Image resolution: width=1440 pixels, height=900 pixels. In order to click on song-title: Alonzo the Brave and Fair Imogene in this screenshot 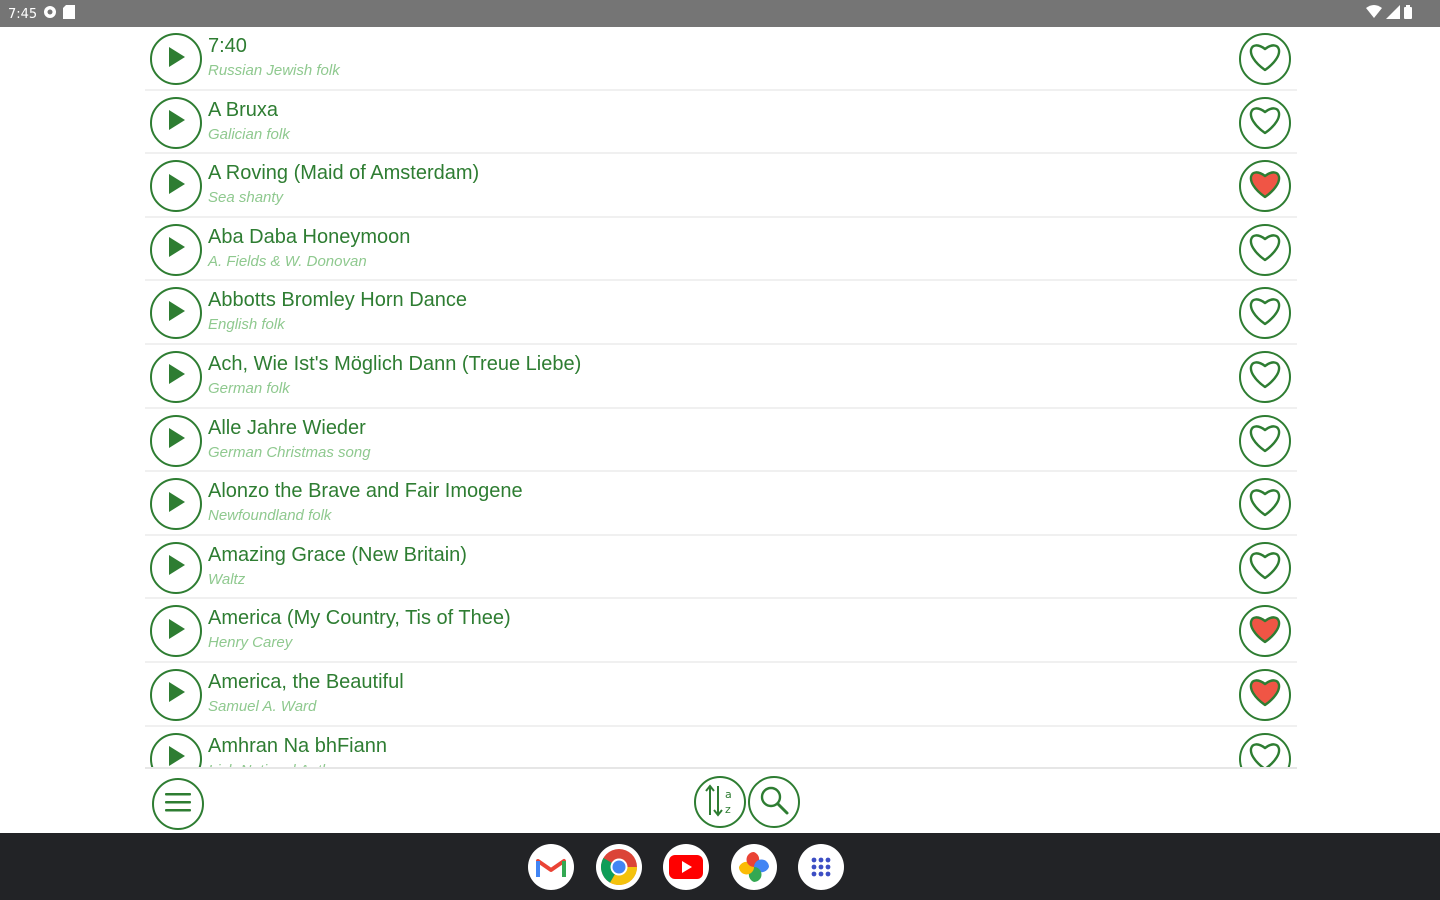, I will do `click(365, 491)`.